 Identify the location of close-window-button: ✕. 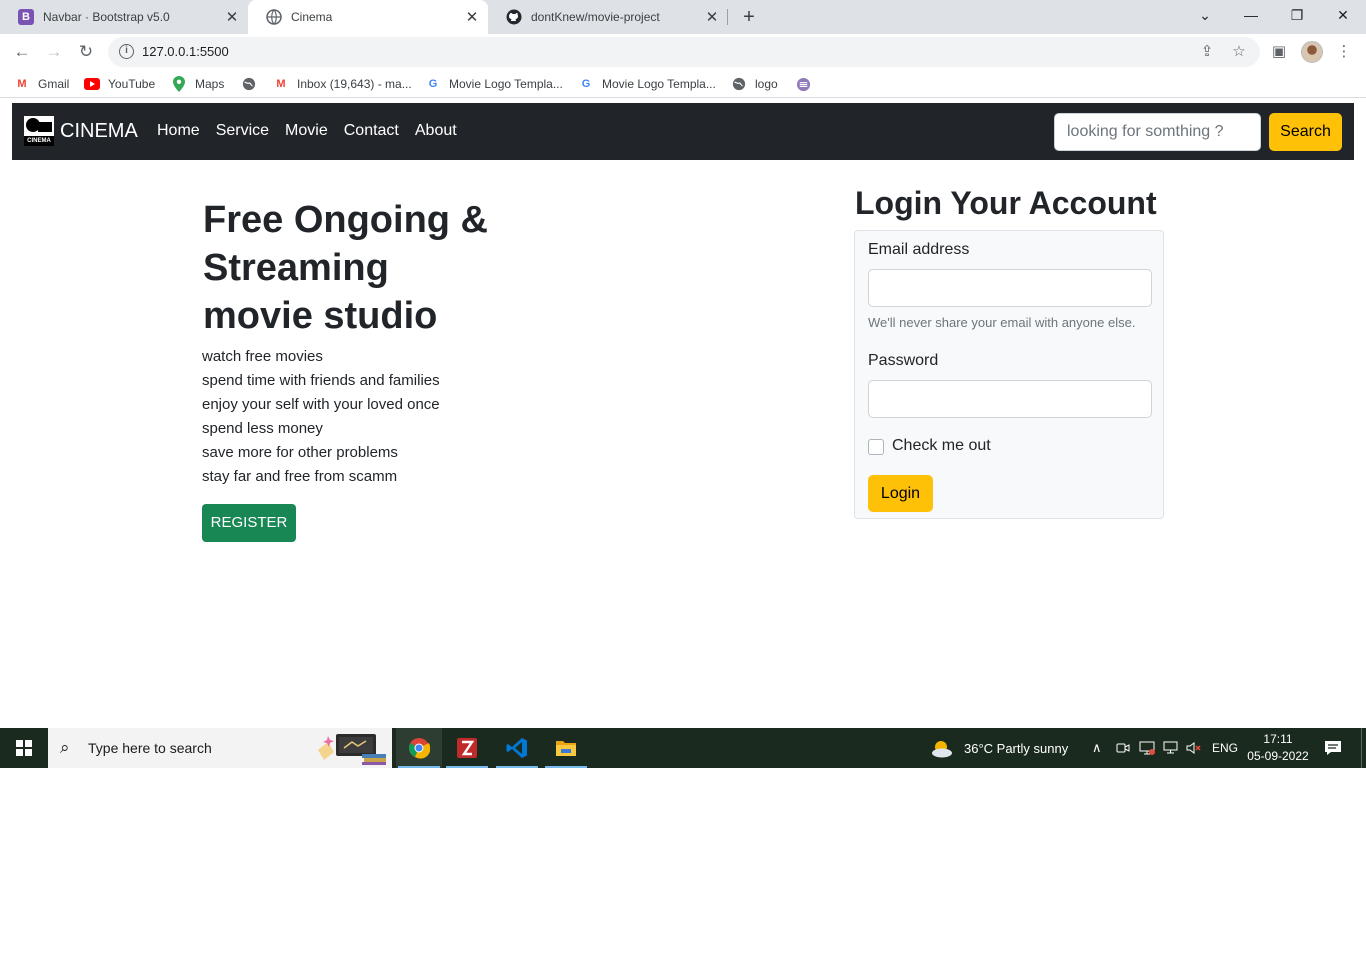
(1343, 15).